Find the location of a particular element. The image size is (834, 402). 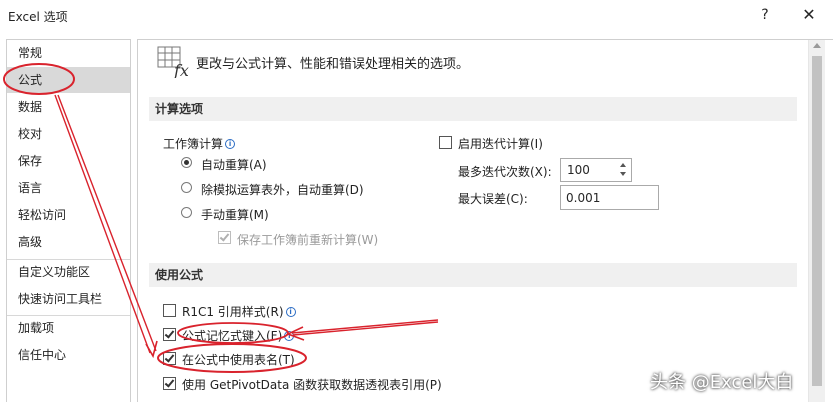

sidebar-item-trust-center: 信任中心 is located at coordinates (68, 355).